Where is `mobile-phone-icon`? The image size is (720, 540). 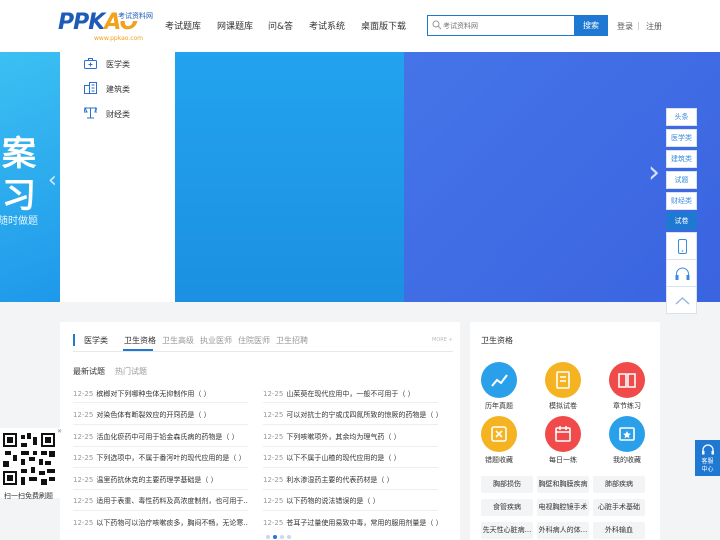 mobile-phone-icon is located at coordinates (682, 246).